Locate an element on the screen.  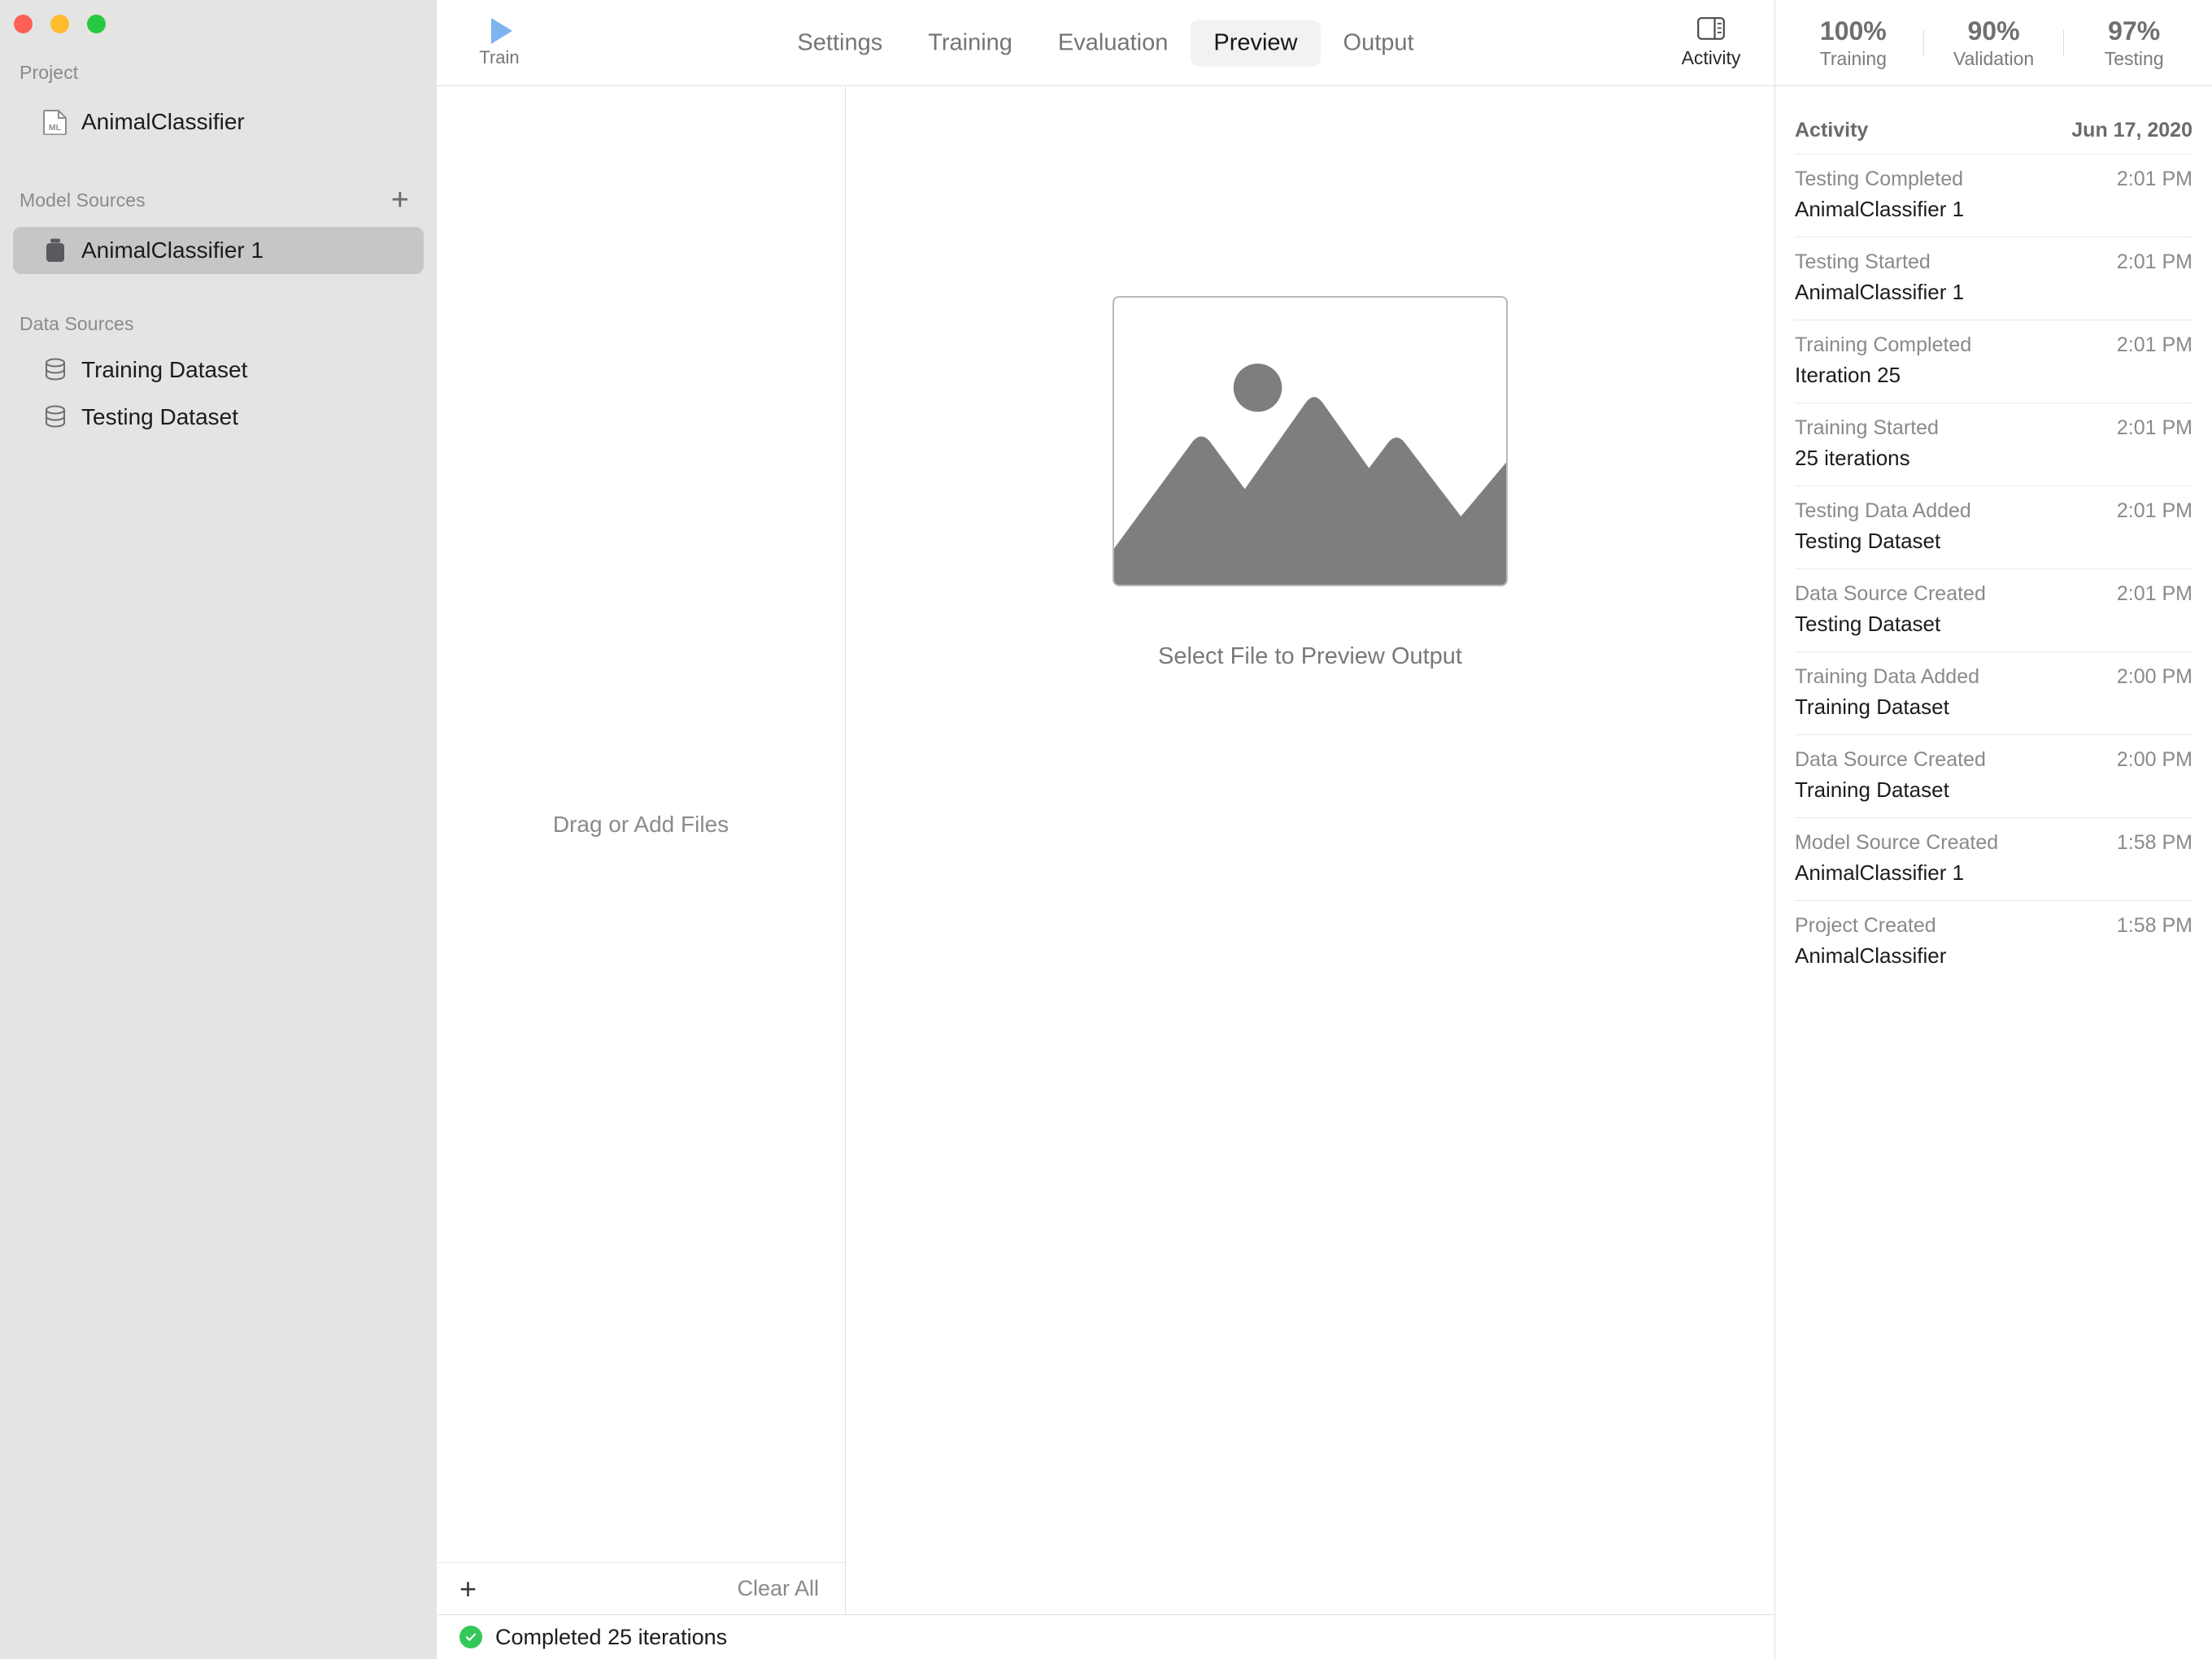
add-file-button: + is located at coordinates (468, 1589).